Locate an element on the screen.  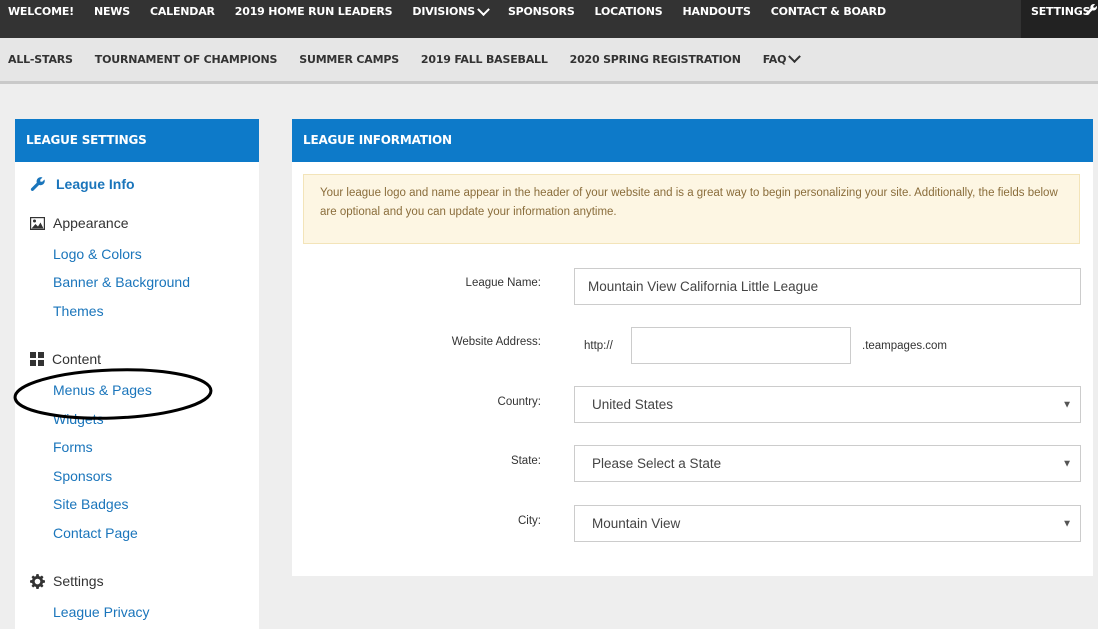
settings-tab: SETTINGS is located at coordinates (1059, 19).